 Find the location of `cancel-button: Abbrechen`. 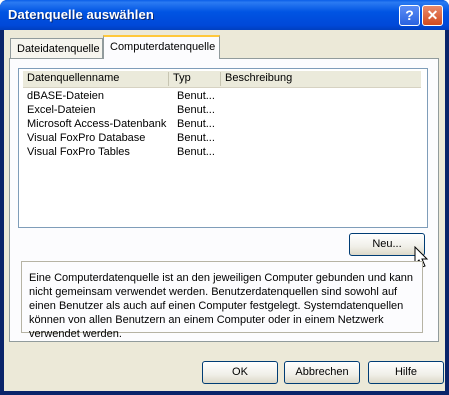

cancel-button: Abbrechen is located at coordinates (322, 372).